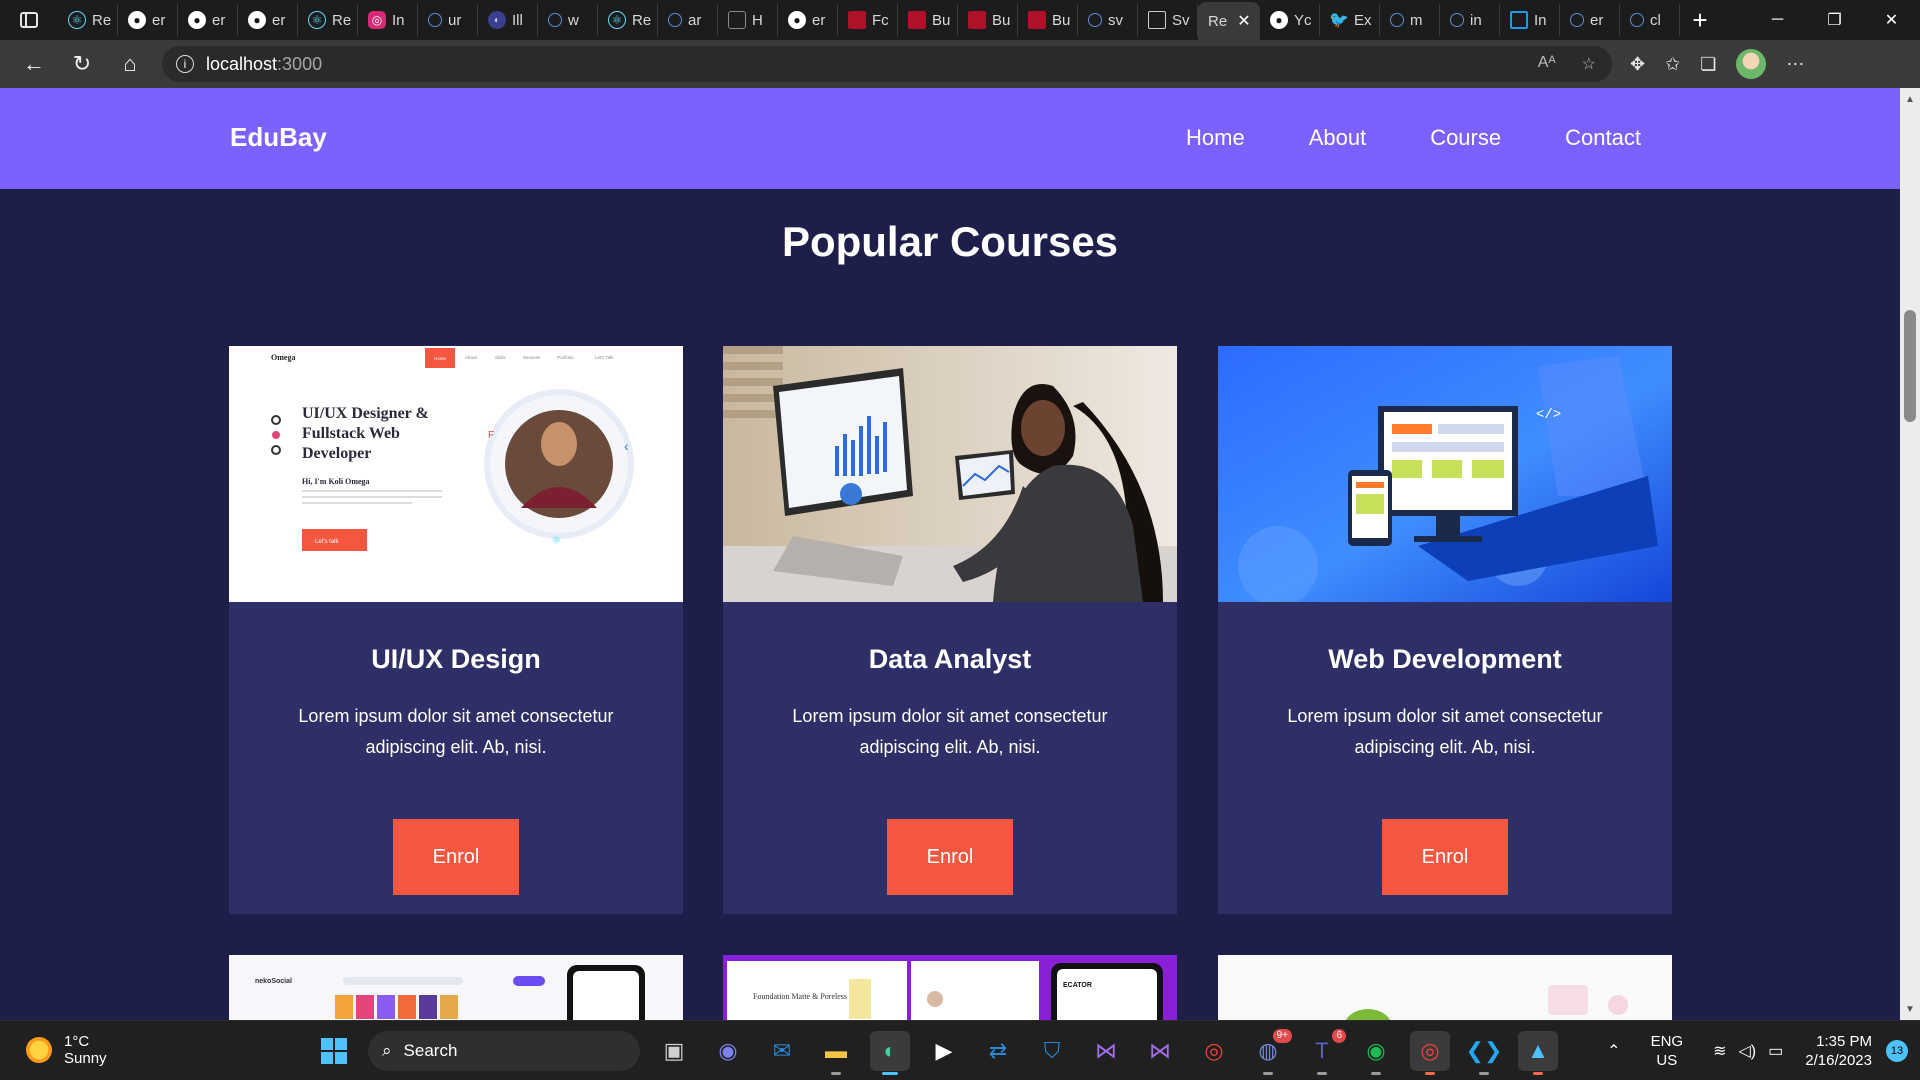  What do you see at coordinates (491, 435) in the screenshot?
I see `svg-text: F` at bounding box center [491, 435].